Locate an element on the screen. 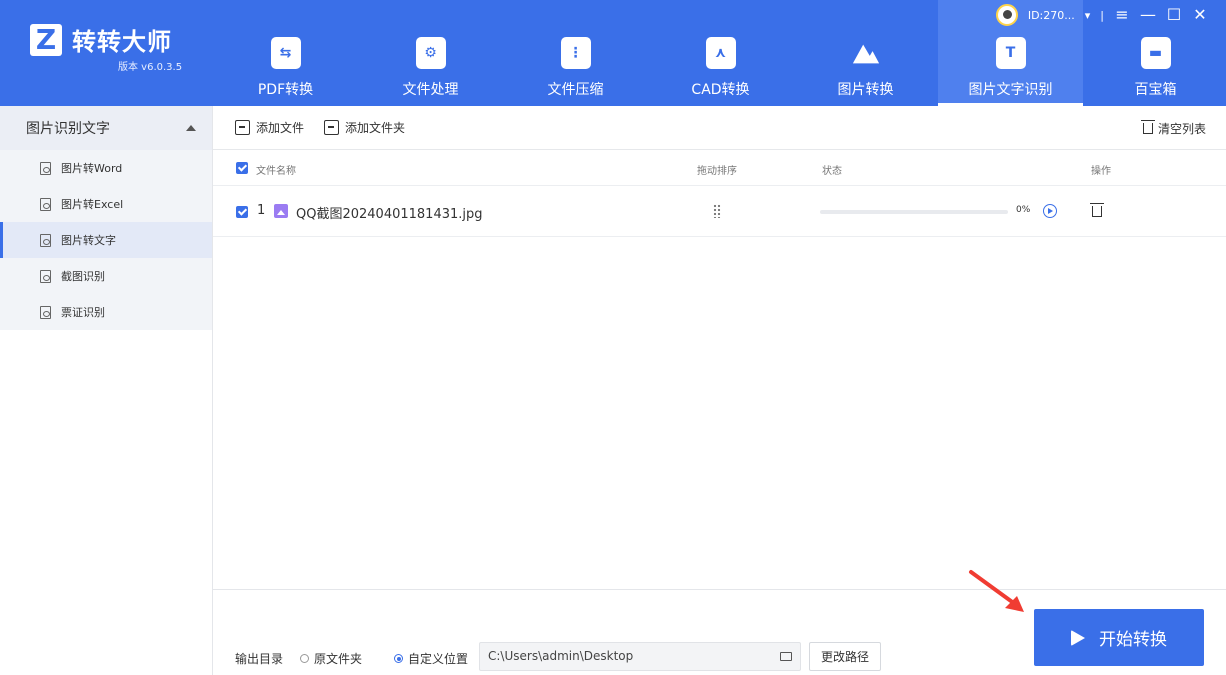 This screenshot has height=675, width=1226. nav-label: 图片转换 is located at coordinates (865, 90).